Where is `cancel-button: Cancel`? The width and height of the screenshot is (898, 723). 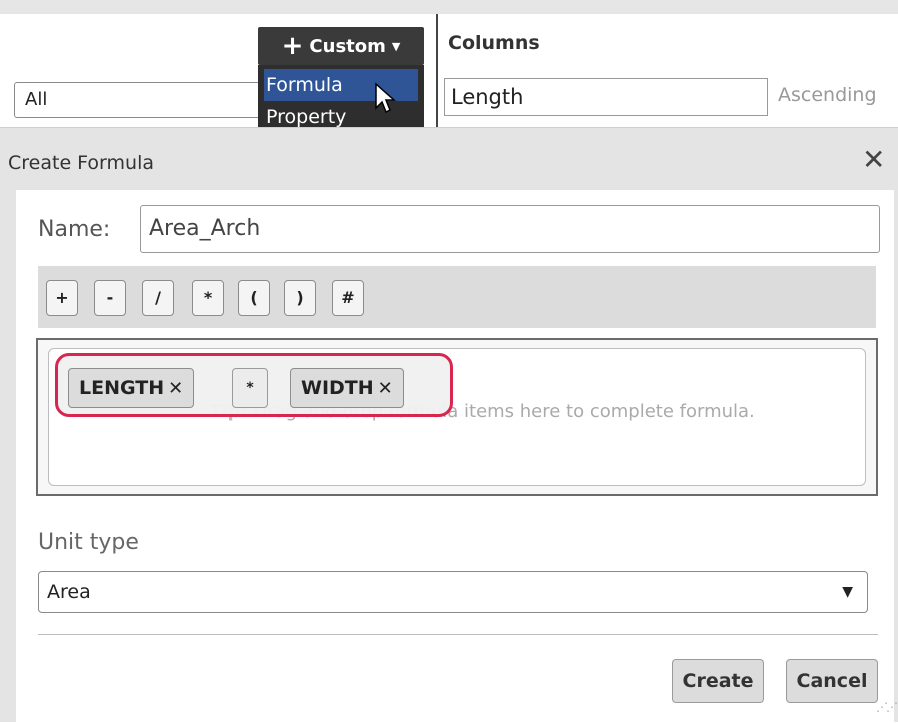
cancel-button: Cancel is located at coordinates (832, 681).